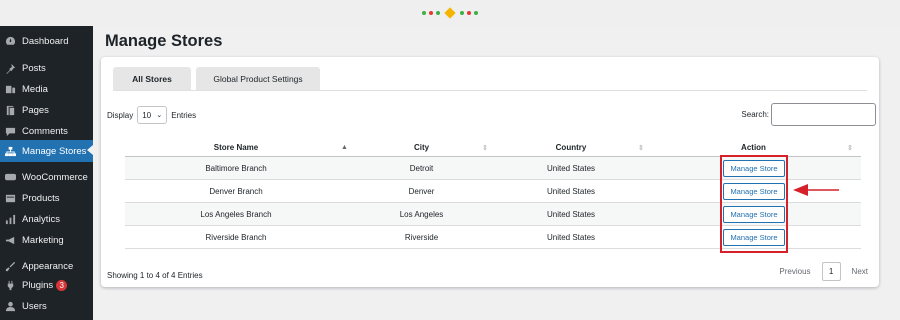  I want to click on previous-page-button: Previous, so click(794, 271).